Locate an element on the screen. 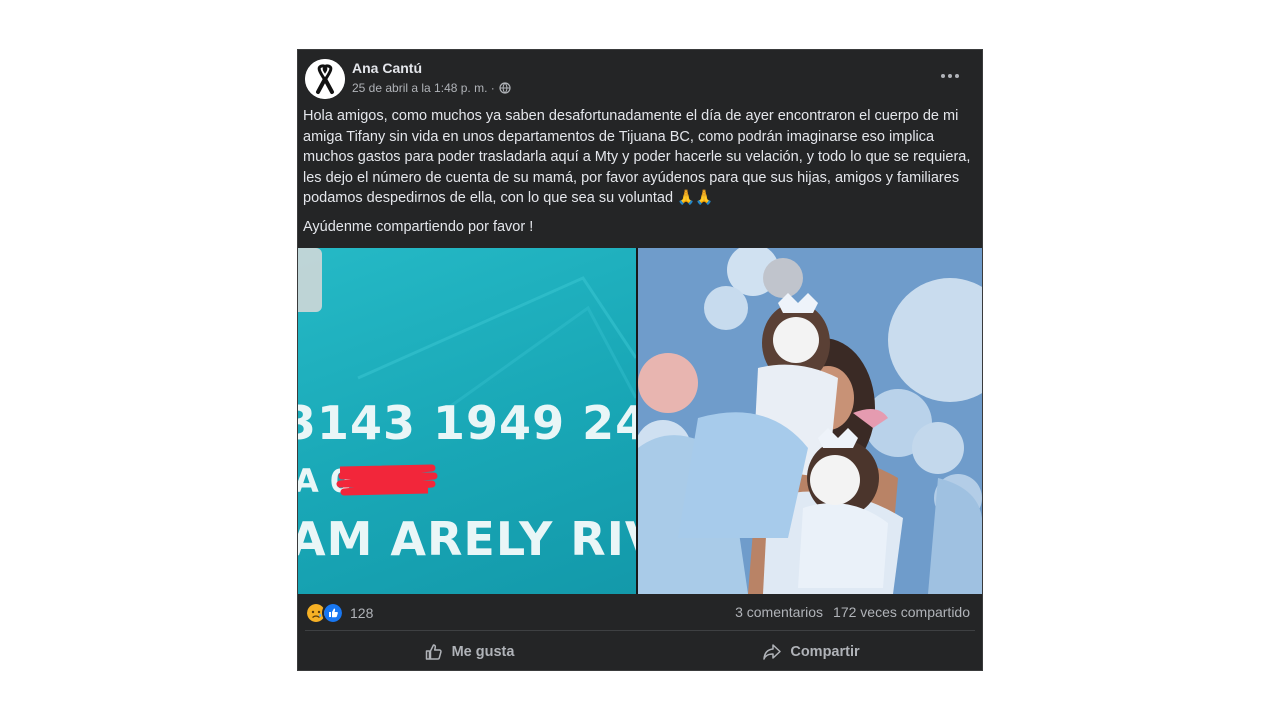 The image size is (1280, 720). more-options-icon is located at coordinates (950, 76).